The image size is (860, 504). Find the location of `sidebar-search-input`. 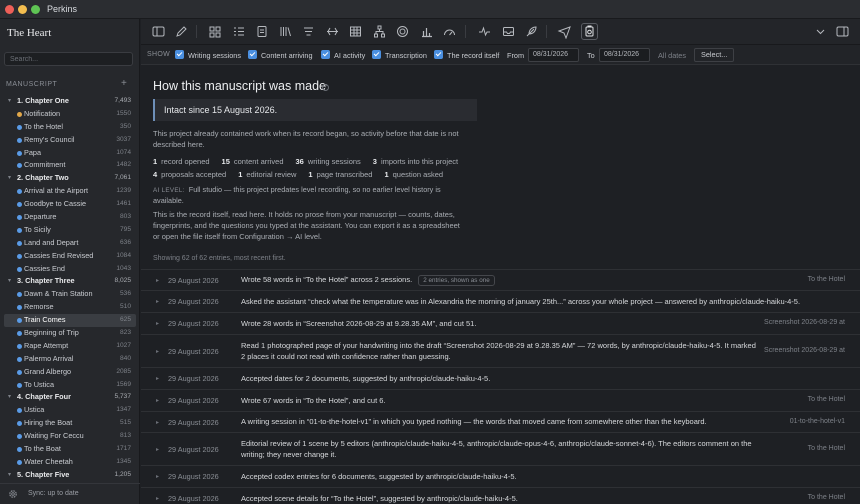

sidebar-search-input is located at coordinates (68, 59).